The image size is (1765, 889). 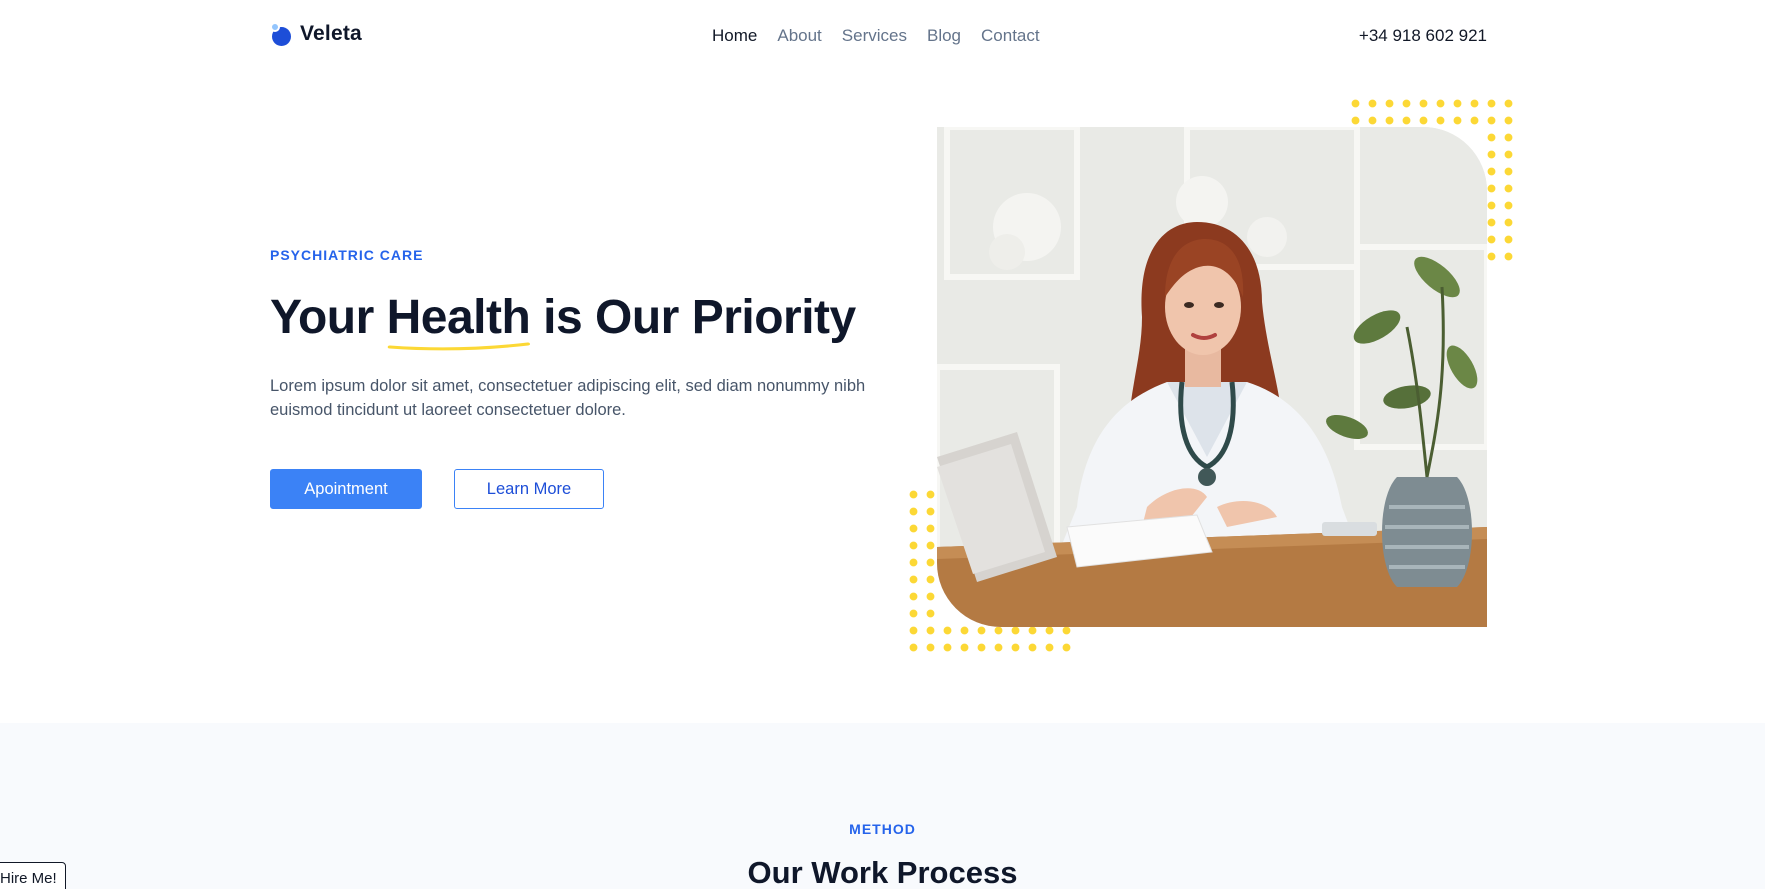 I want to click on phone-number: +34 918 602 921, so click(x=1423, y=36).